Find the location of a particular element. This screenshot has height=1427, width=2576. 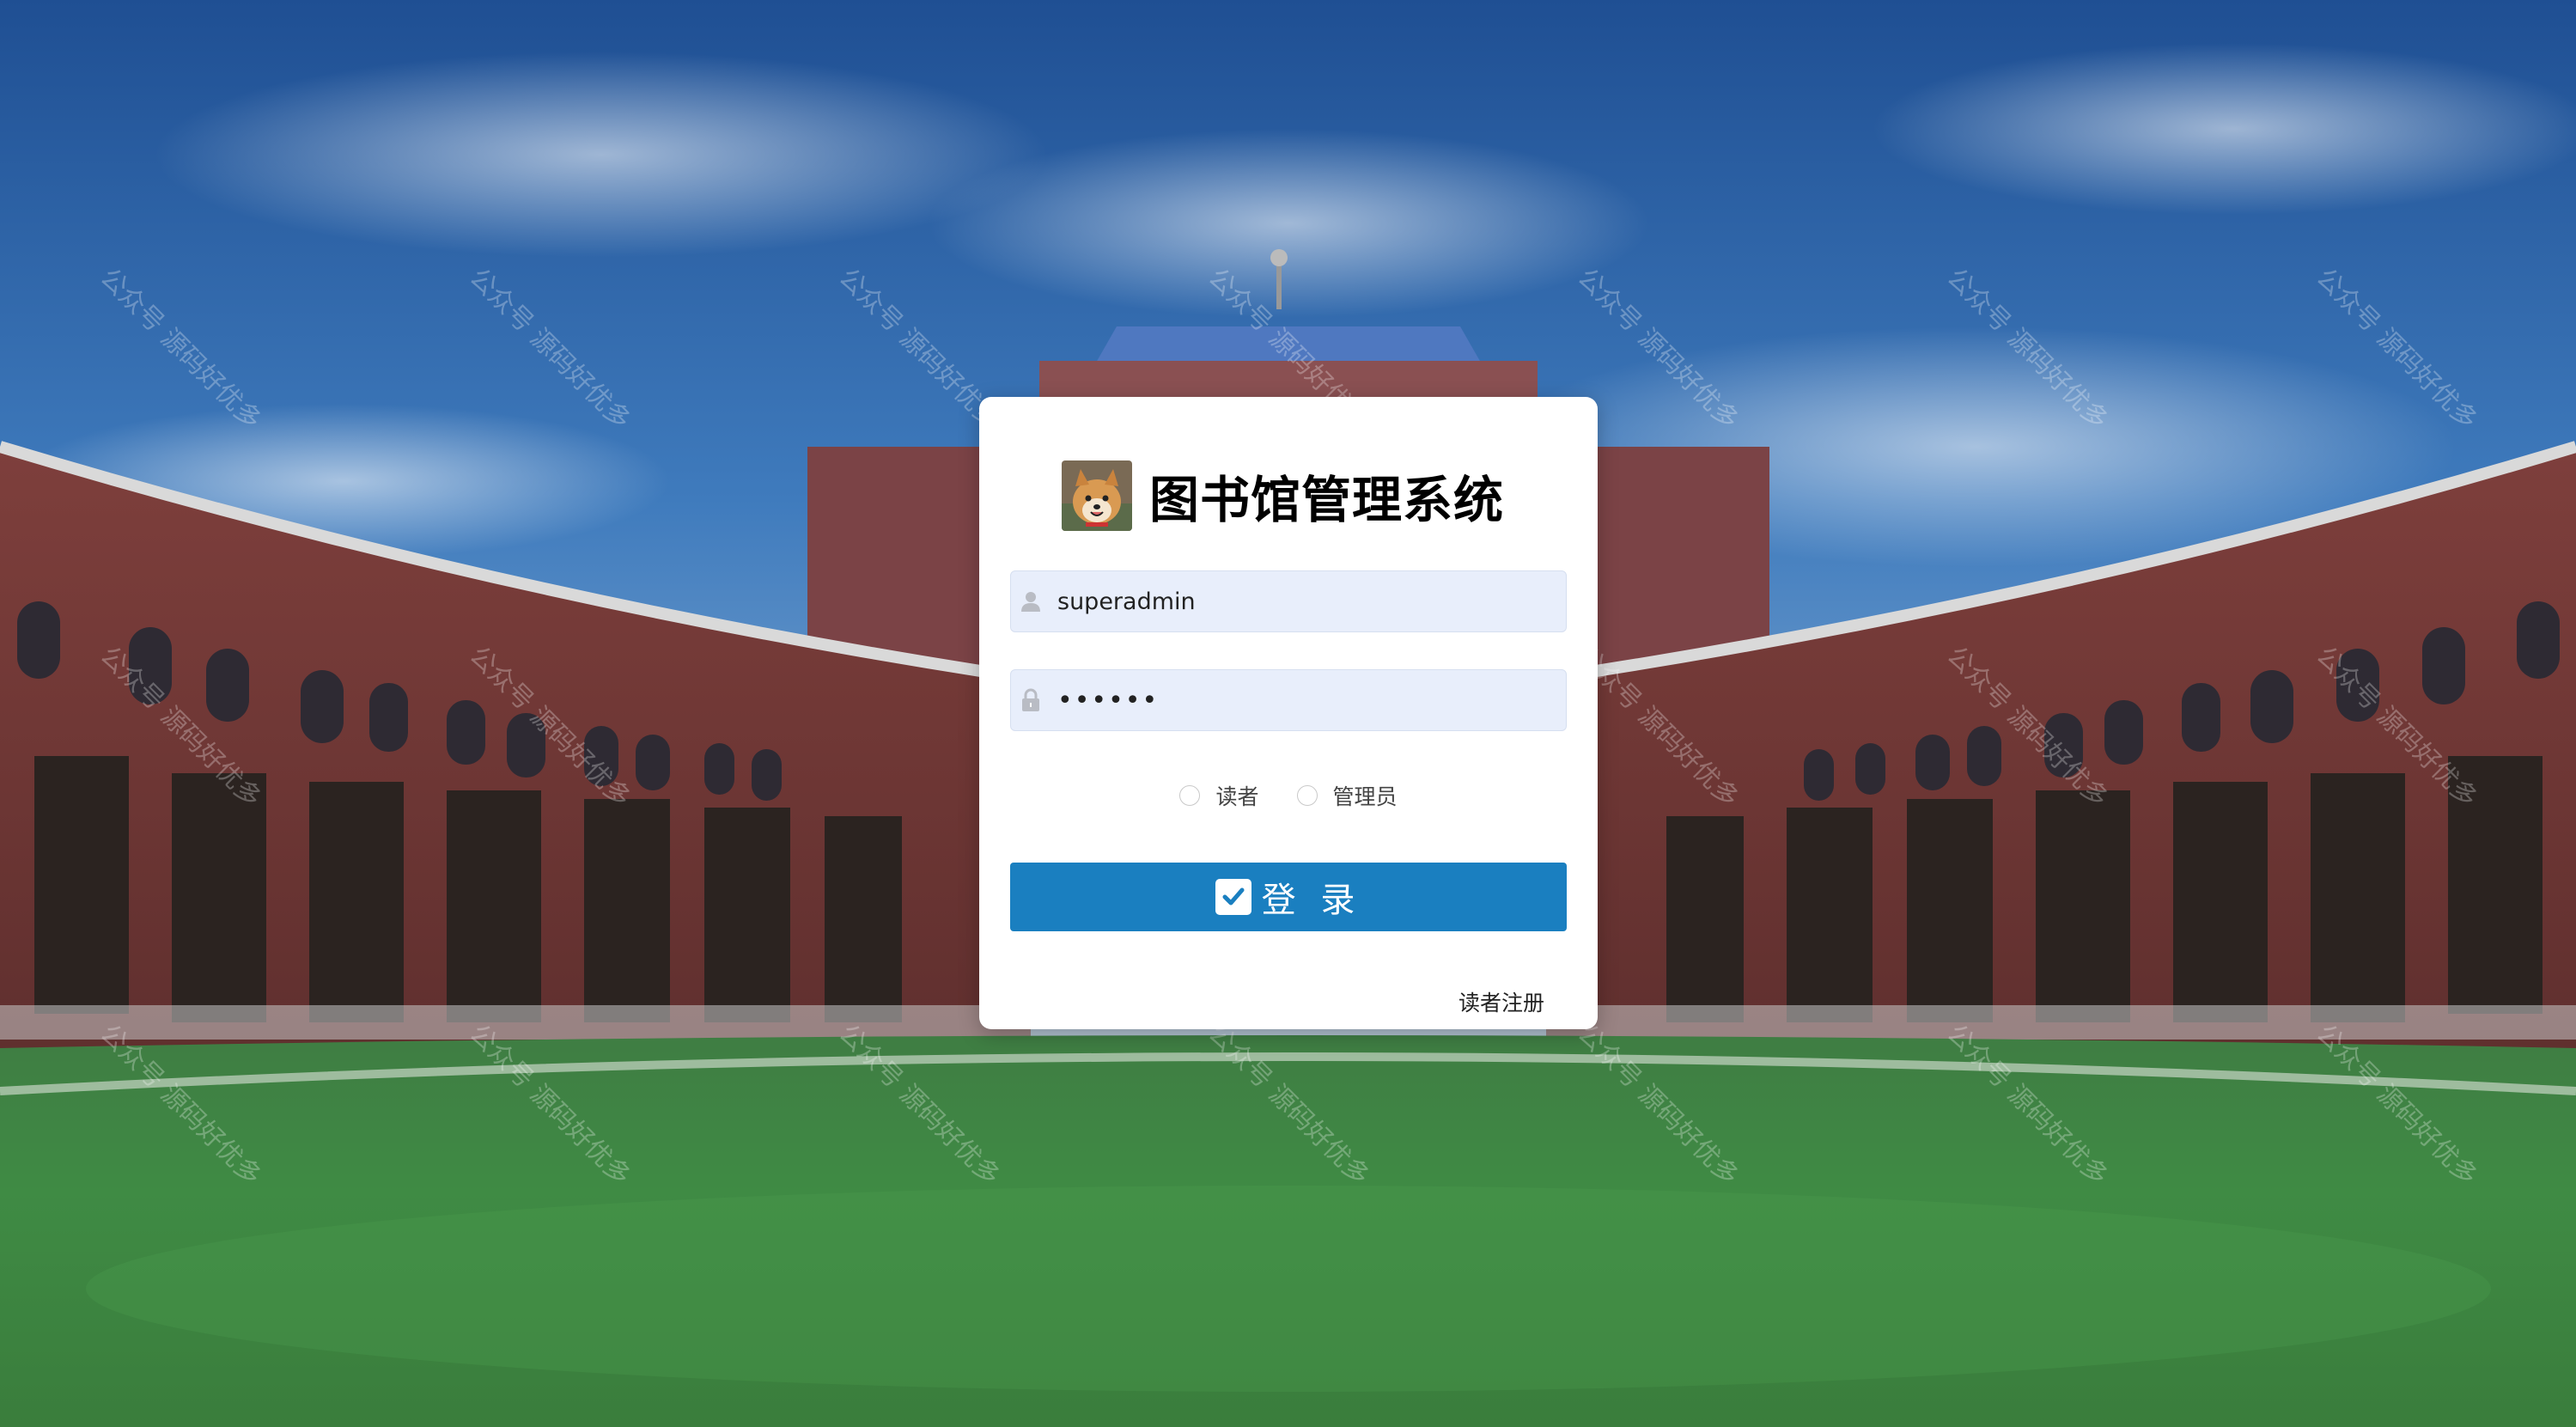

role-selector: 读者 管理员 is located at coordinates (1288, 795).